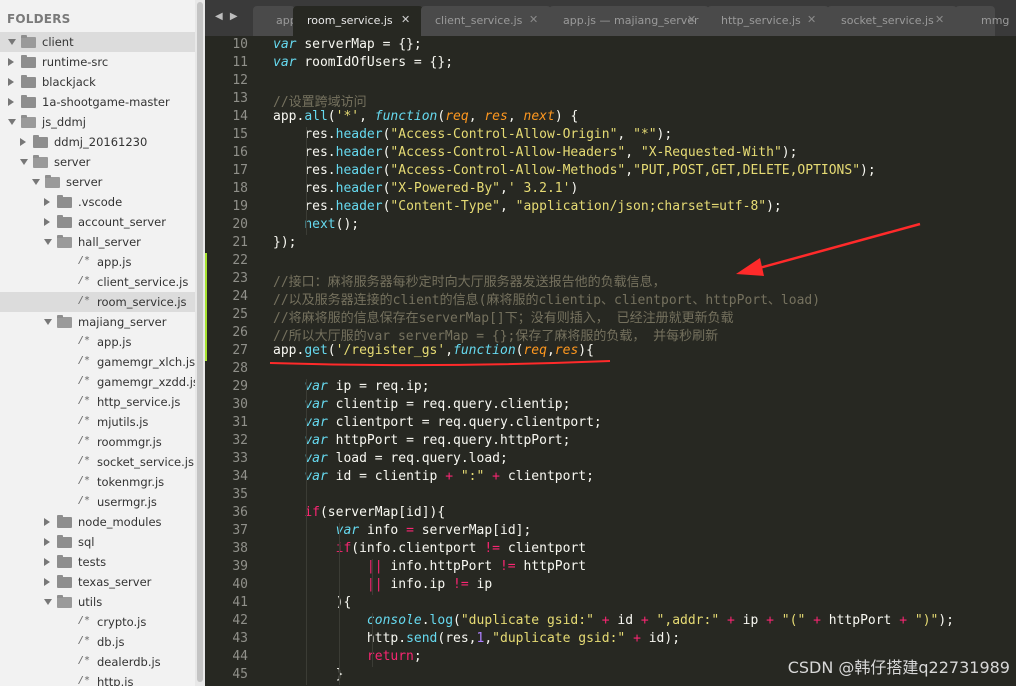  Describe the element at coordinates (84, 480) in the screenshot. I see `js-file-icon: /*` at that location.